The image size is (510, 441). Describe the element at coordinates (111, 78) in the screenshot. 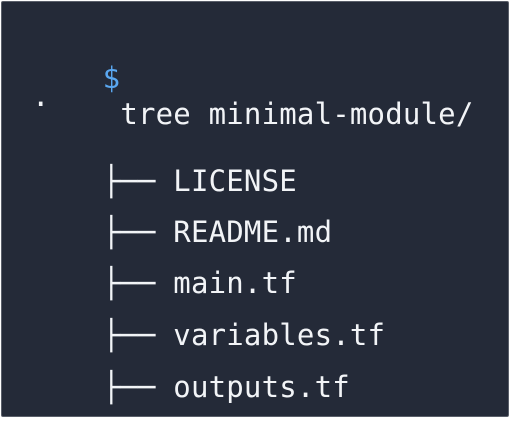

I see `prompt-symbol: $` at that location.